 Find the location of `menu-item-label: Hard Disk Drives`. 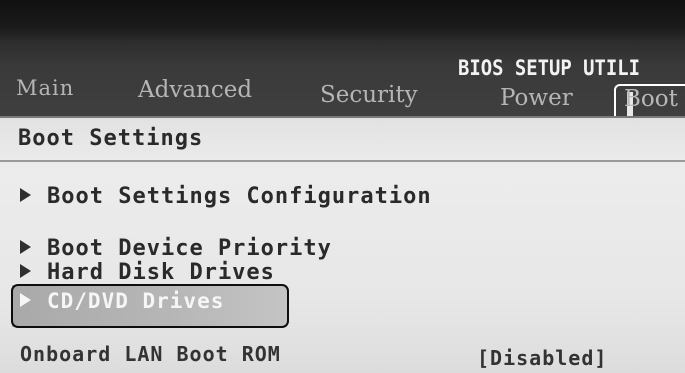

menu-item-label: Hard Disk Drives is located at coordinates (161, 272).